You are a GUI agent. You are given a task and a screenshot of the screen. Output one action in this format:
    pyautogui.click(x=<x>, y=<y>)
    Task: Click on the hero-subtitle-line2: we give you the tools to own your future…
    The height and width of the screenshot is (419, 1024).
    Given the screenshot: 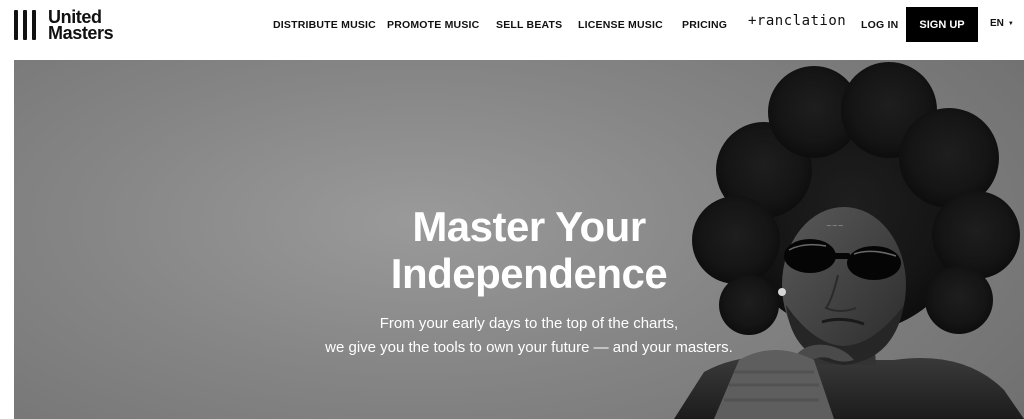 What is the action you would take?
    pyautogui.click(x=529, y=347)
    